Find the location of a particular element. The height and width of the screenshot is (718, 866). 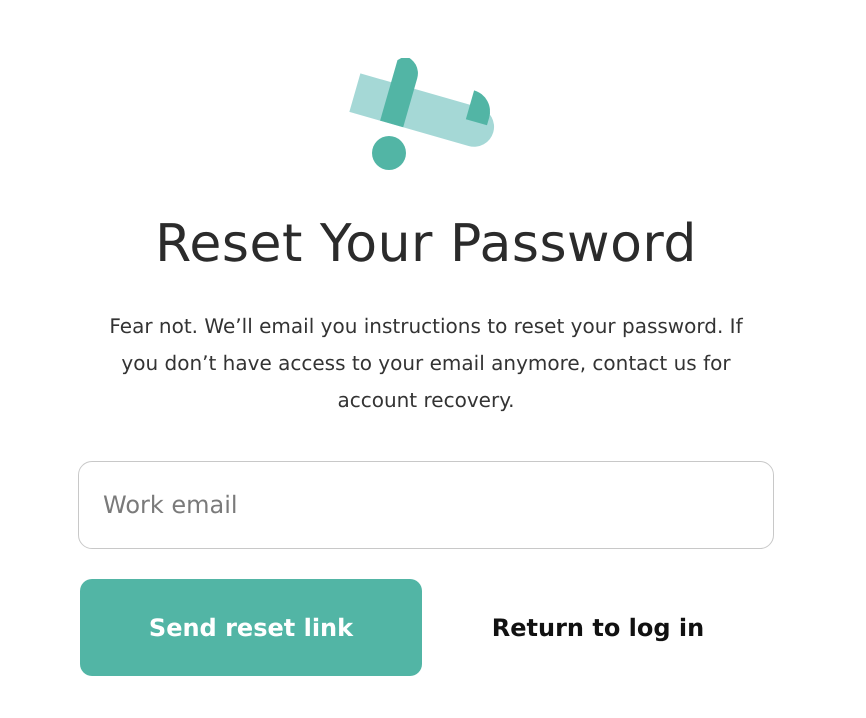

page-title: Reset Your Password is located at coordinates (426, 244).